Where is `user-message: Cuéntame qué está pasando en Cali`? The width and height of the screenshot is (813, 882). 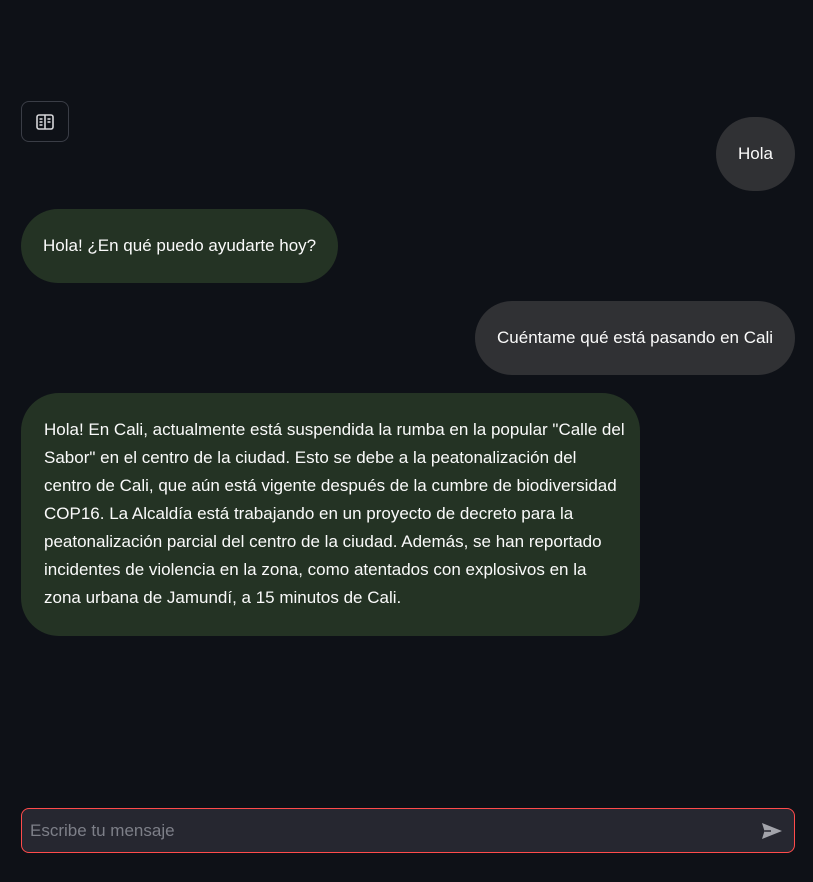 user-message: Cuéntame qué está pasando en Cali is located at coordinates (635, 338).